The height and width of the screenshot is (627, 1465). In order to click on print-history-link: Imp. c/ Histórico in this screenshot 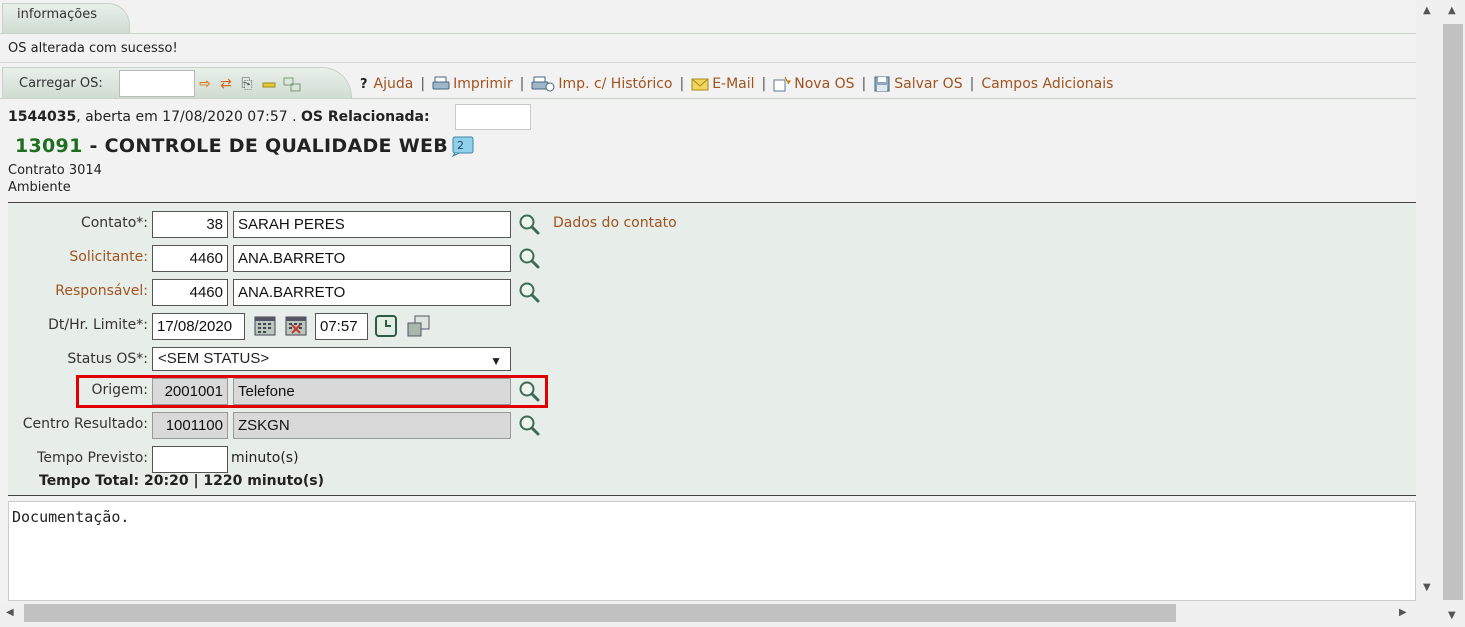, I will do `click(601, 84)`.